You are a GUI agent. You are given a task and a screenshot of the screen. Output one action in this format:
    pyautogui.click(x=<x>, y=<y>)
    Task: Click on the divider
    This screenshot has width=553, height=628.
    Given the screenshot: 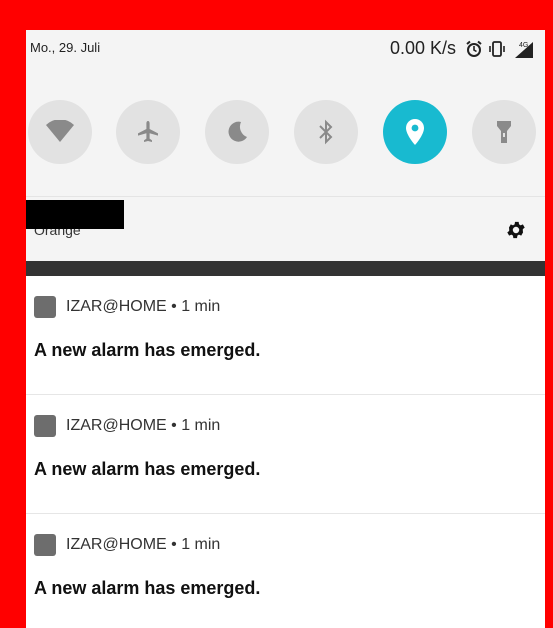 What is the action you would take?
    pyautogui.click(x=285, y=196)
    